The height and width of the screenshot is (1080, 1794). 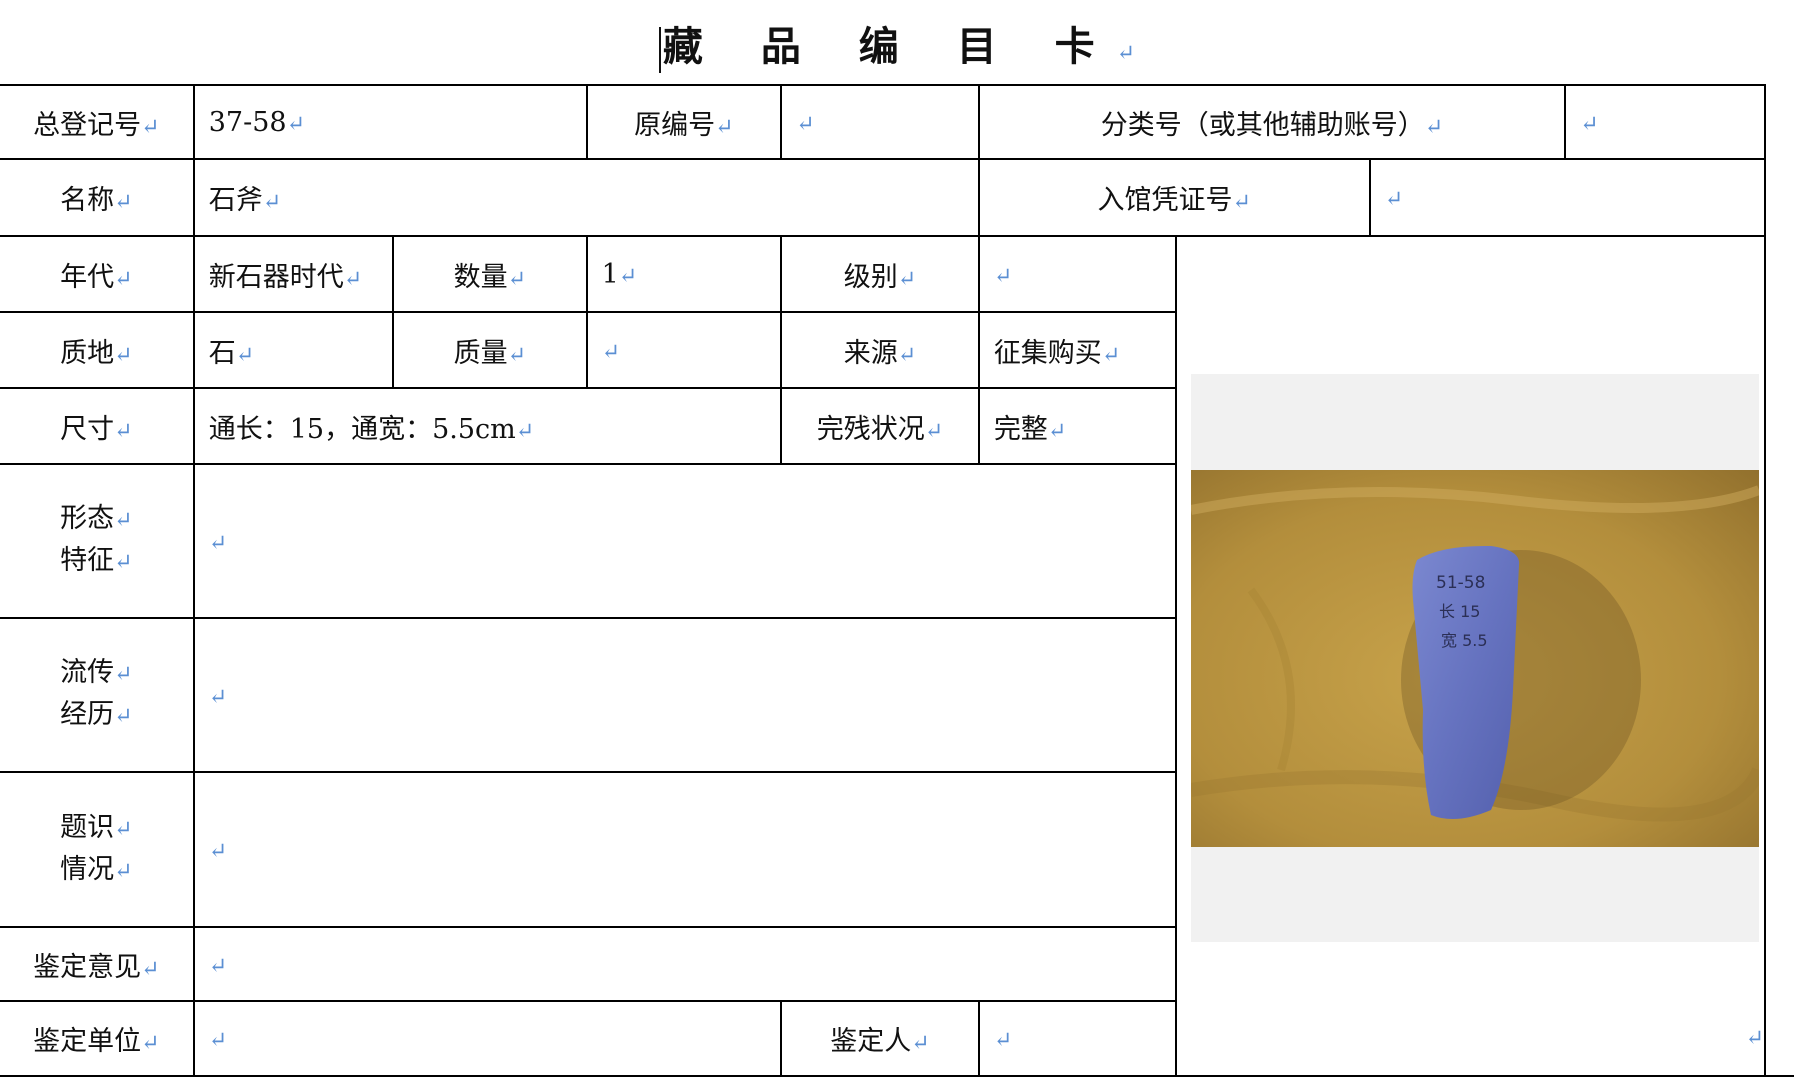 What do you see at coordinates (880, 1038) in the screenshot?
I see `appraiser-label: 鉴定人↵` at bounding box center [880, 1038].